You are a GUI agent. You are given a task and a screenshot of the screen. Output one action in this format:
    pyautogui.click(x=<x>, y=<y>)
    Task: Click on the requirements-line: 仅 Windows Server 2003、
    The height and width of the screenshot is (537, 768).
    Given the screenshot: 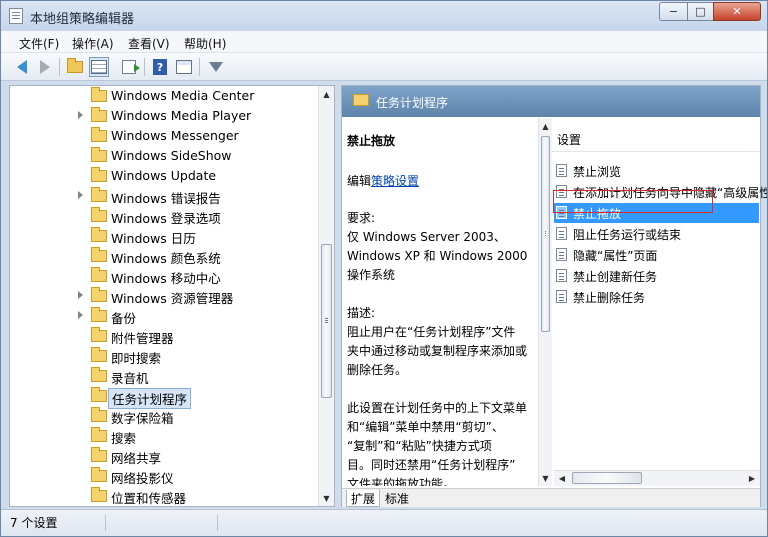 What is the action you would take?
    pyautogui.click(x=426, y=237)
    